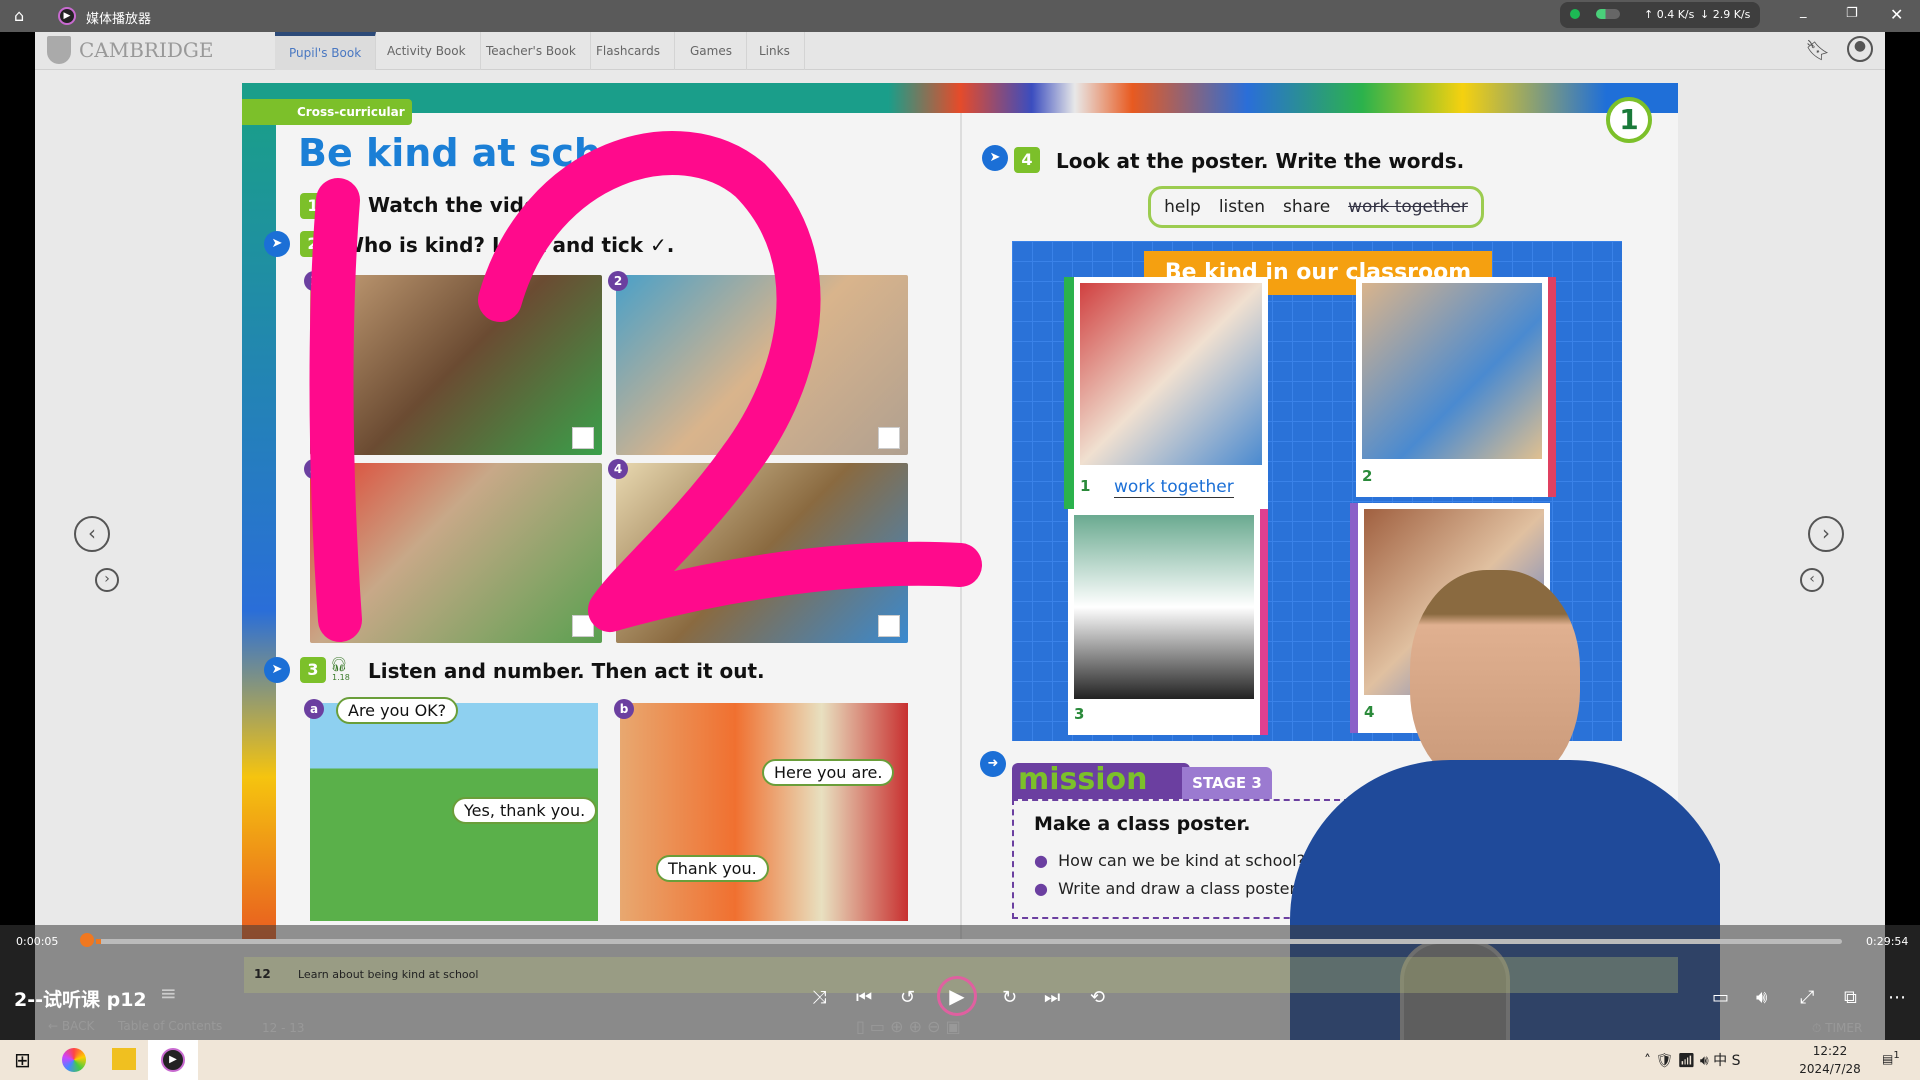 This screenshot has height=1080, width=1920. What do you see at coordinates (37, 941) in the screenshot?
I see `elapsed-time: 0:00:05` at bounding box center [37, 941].